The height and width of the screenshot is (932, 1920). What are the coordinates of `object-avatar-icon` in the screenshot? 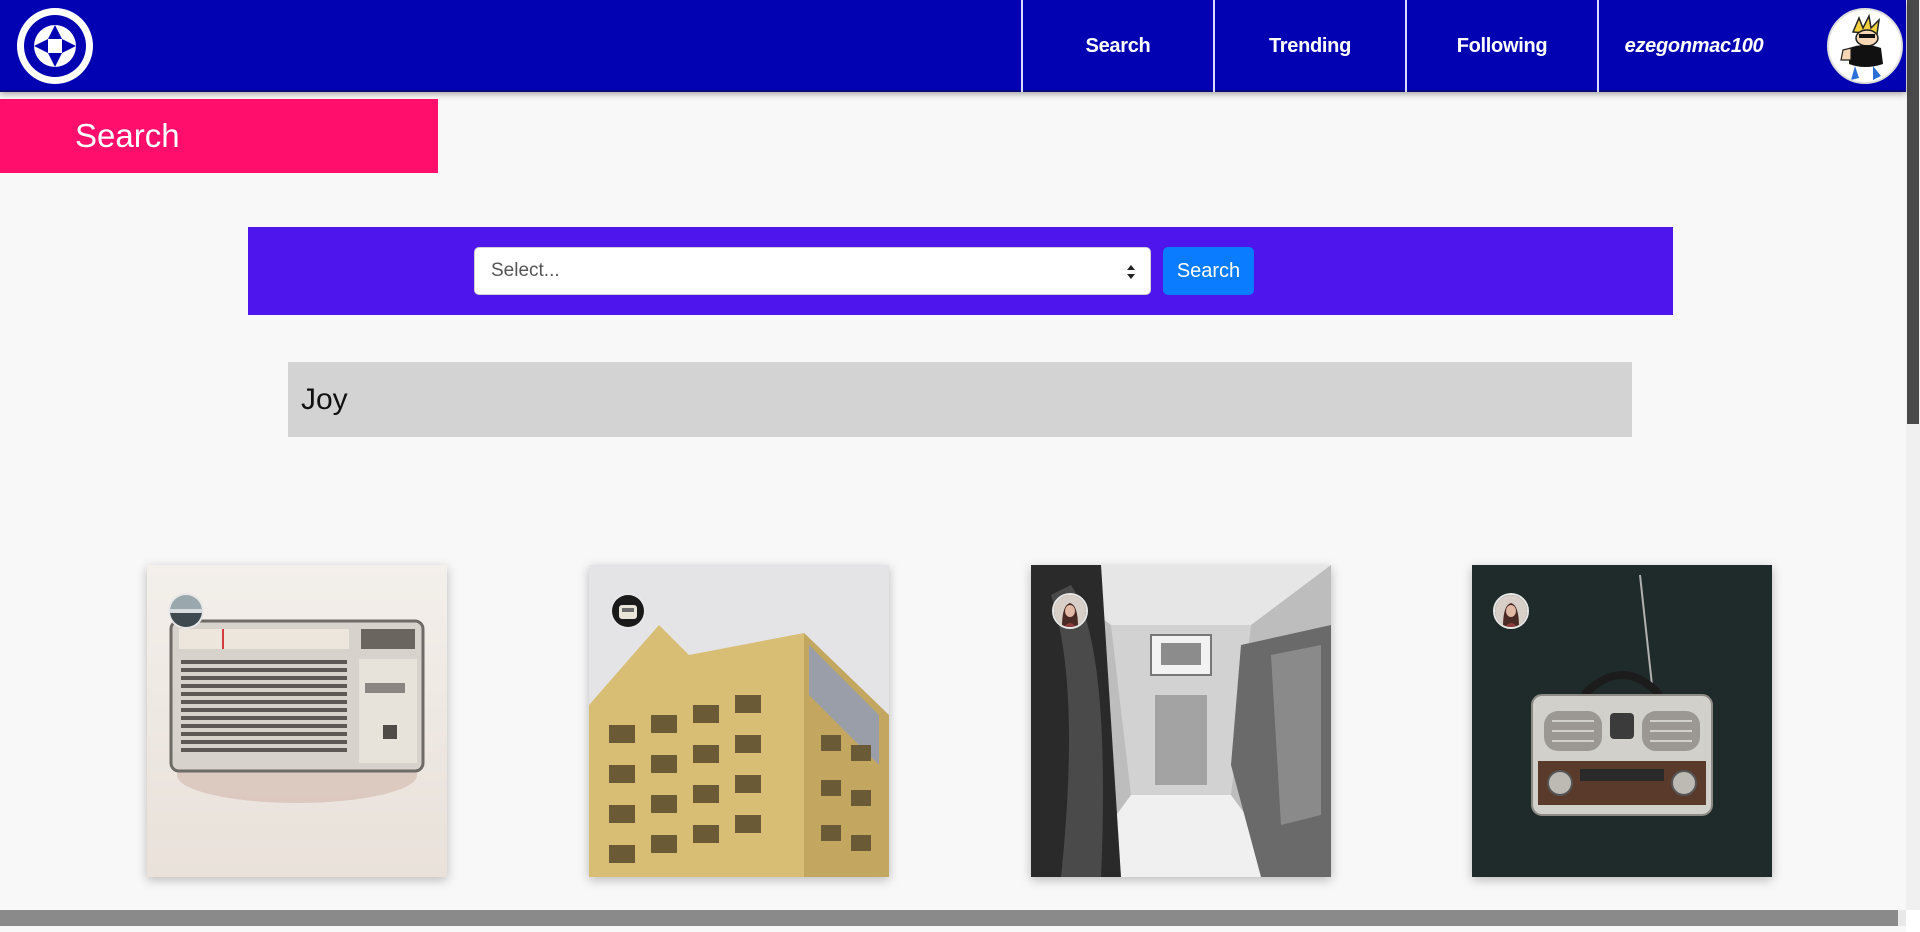 It's located at (628, 611).